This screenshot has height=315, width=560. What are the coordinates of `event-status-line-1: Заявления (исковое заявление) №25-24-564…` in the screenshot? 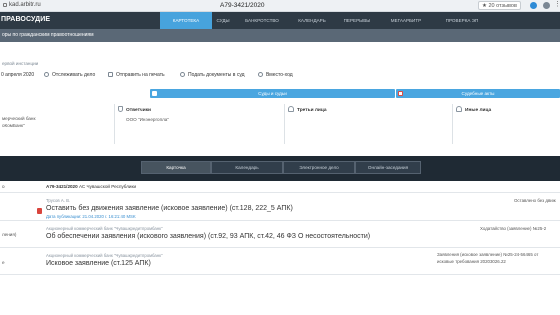 It's located at (488, 254).